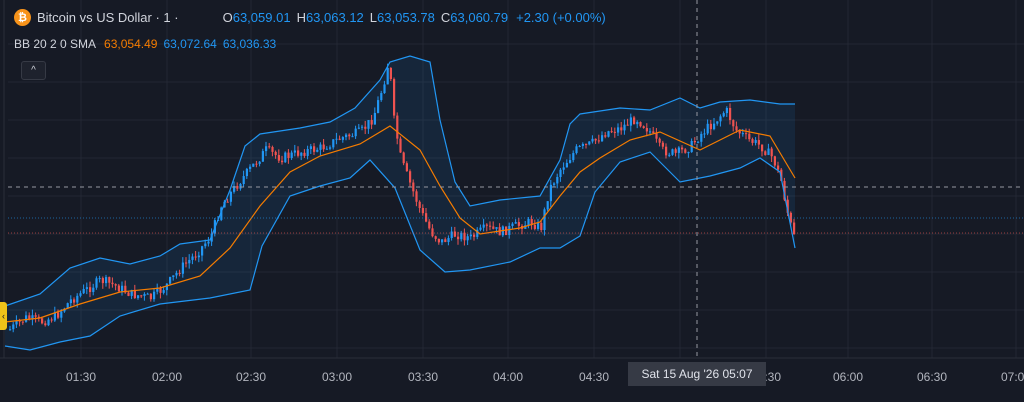 This screenshot has height=402, width=1024. Describe the element at coordinates (55, 44) in the screenshot. I see `indicator-label: BB 20 2 0 SMA` at that location.